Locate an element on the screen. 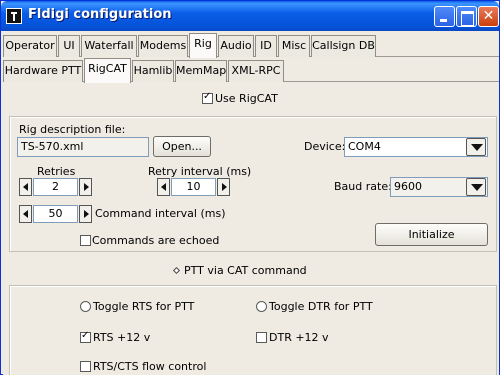 Image resolution: width=500 pixels, height=375 pixels. retries-increment is located at coordinates (85, 187).